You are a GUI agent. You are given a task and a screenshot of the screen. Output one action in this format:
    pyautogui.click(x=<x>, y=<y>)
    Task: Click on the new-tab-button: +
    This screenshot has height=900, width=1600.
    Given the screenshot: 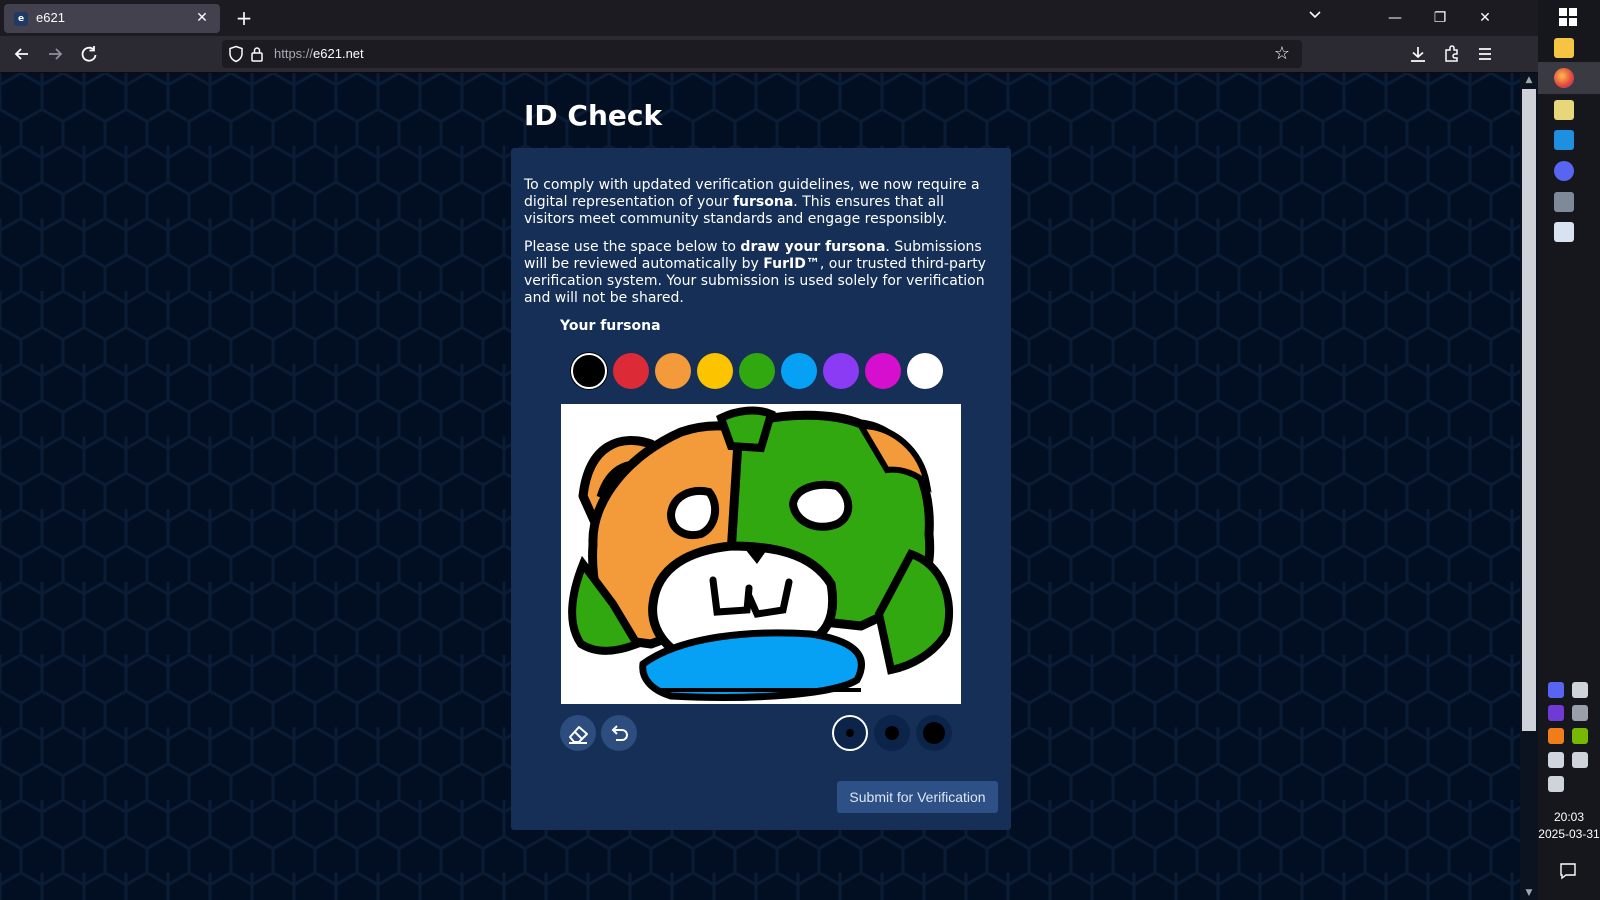 What is the action you would take?
    pyautogui.click(x=244, y=18)
    